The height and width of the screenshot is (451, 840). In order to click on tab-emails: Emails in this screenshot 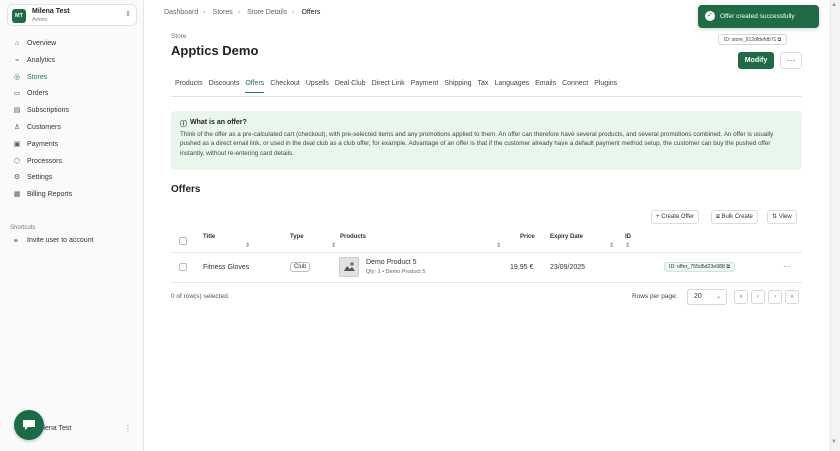, I will do `click(545, 86)`.